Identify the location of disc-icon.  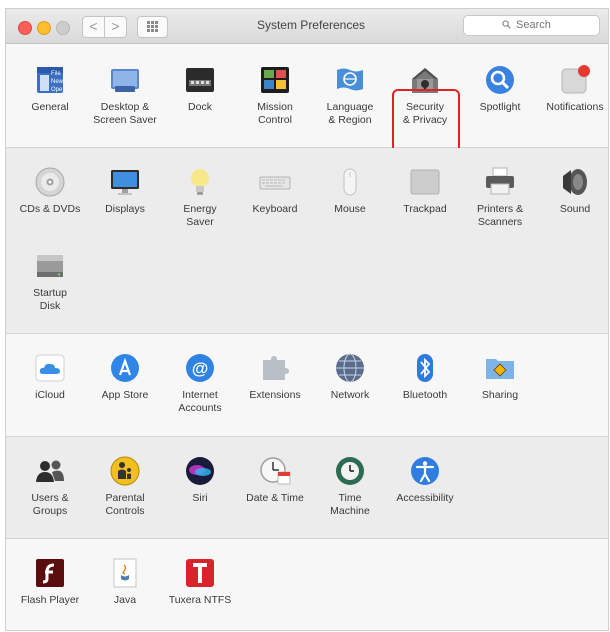
(50, 182).